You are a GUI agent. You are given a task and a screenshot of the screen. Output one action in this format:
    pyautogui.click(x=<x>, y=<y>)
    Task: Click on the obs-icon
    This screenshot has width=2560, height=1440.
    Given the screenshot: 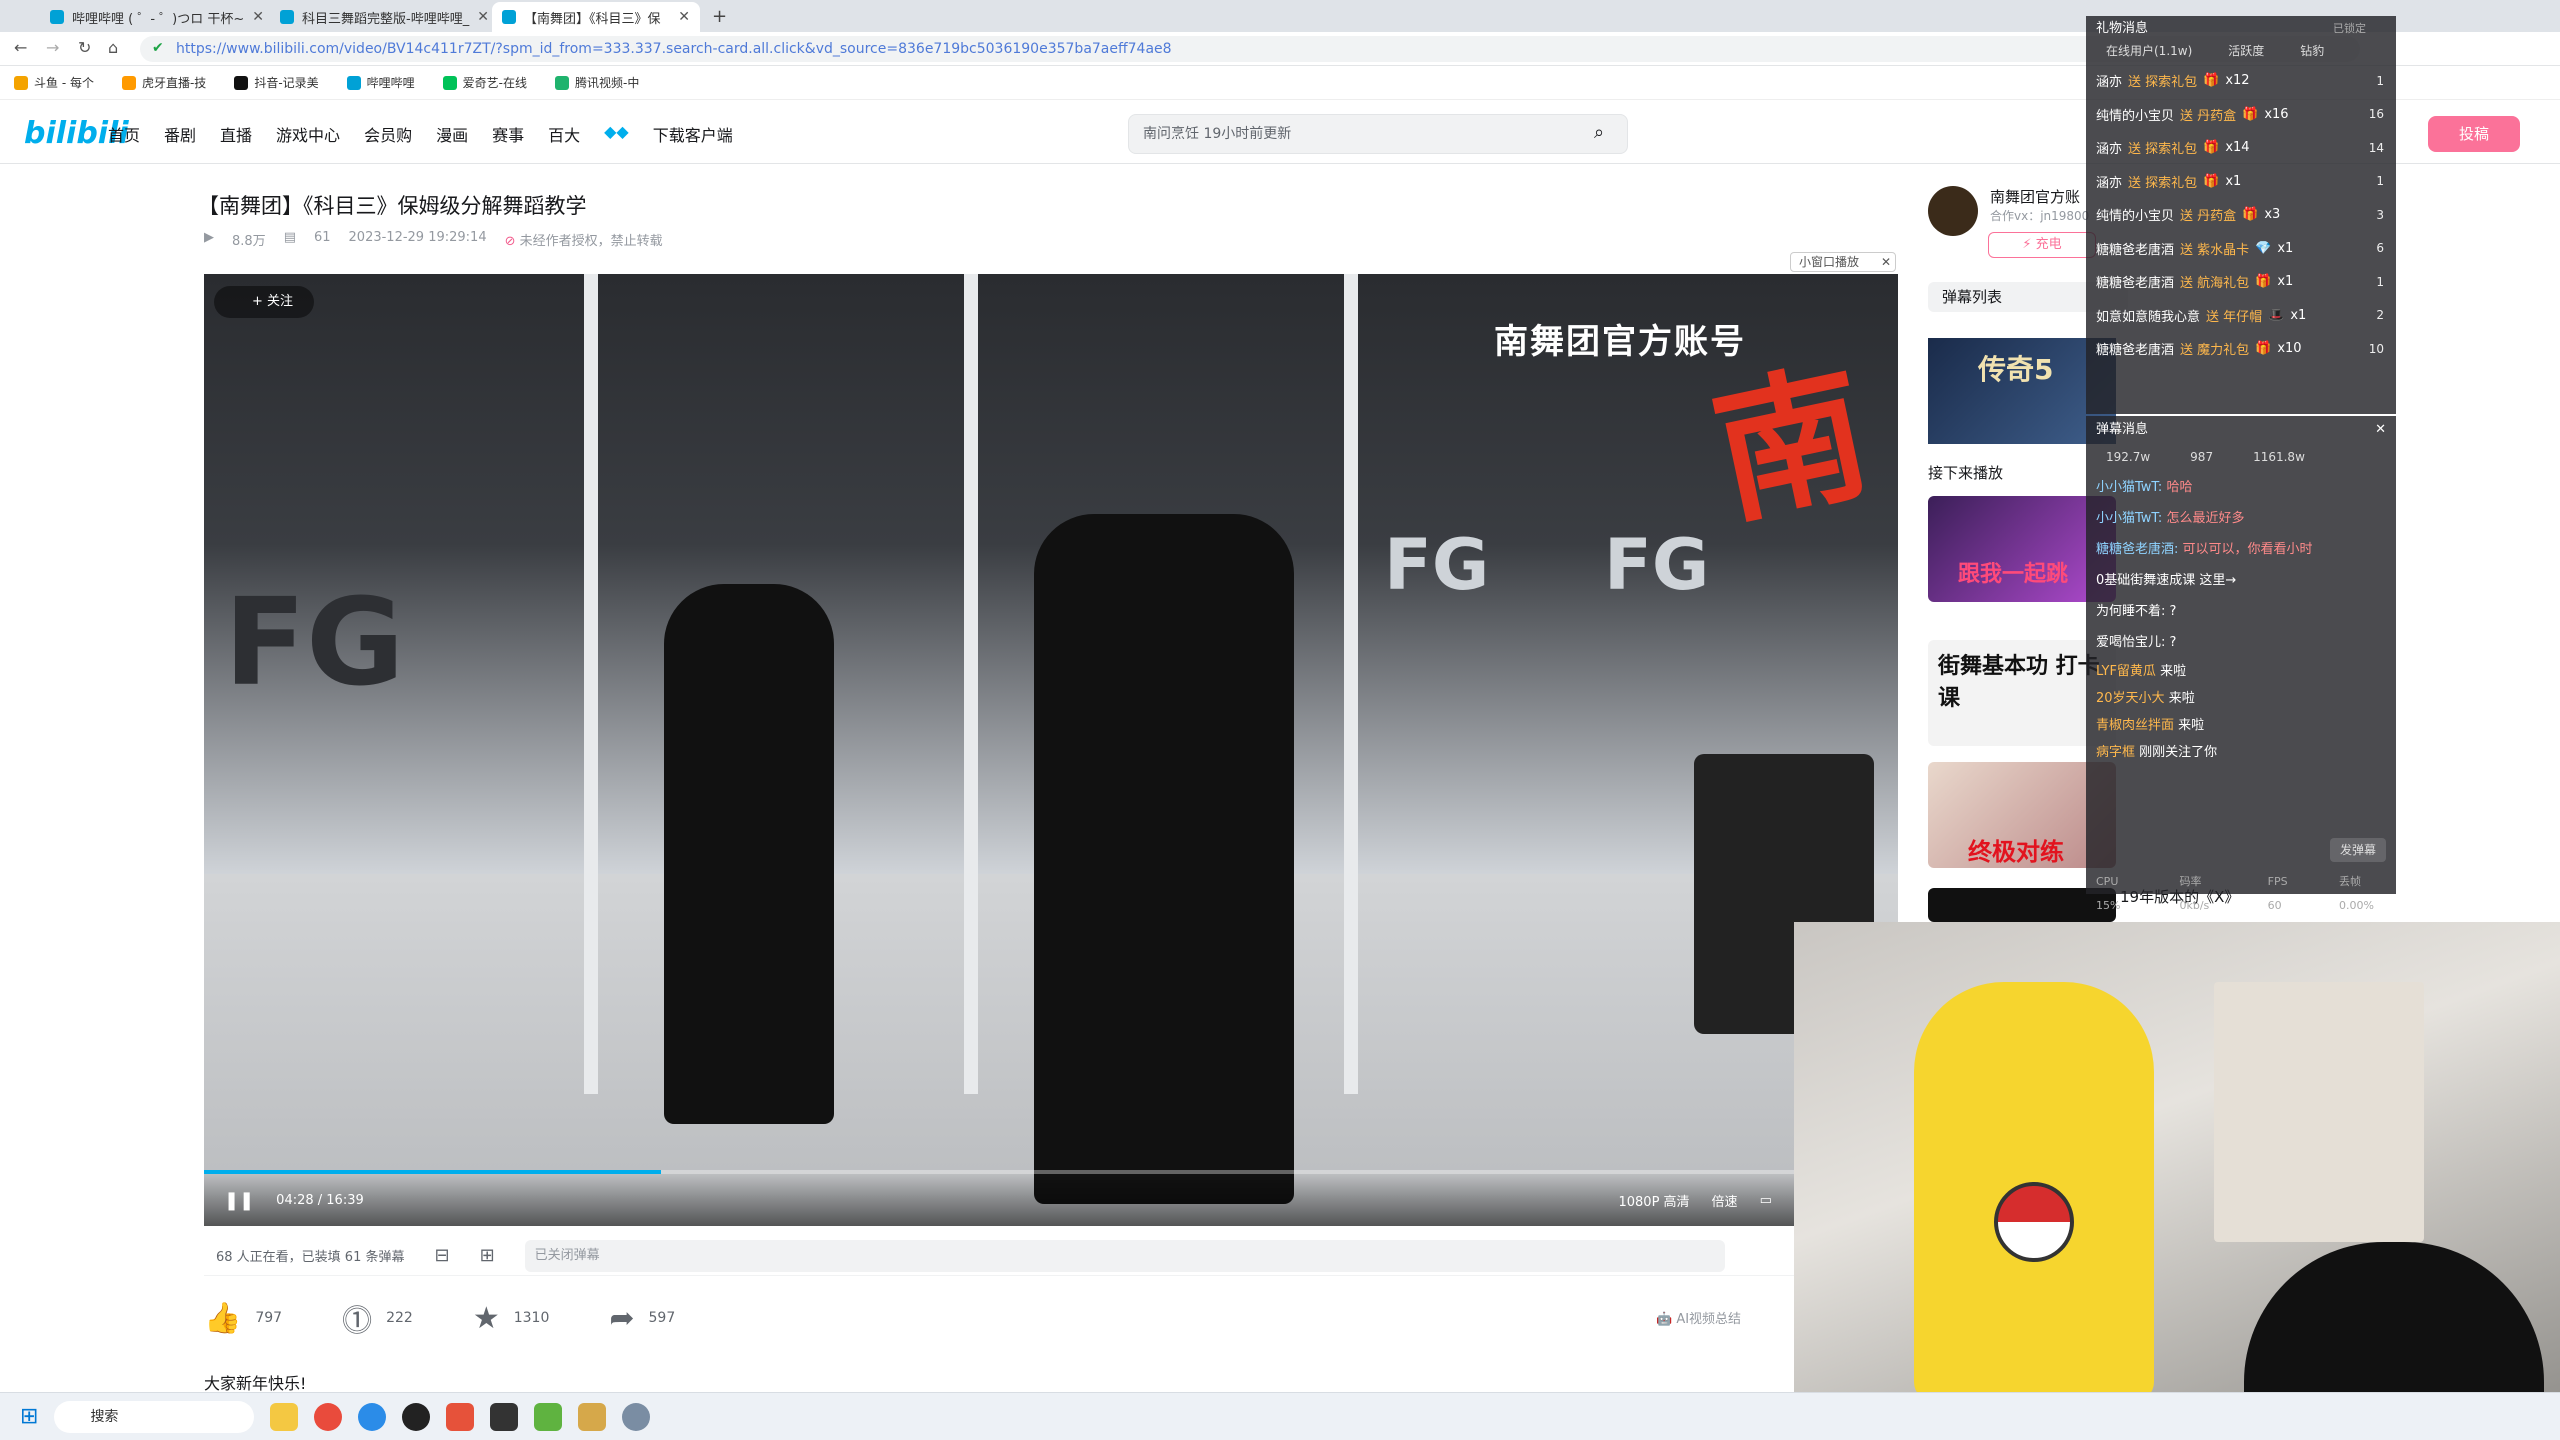 What is the action you would take?
    pyautogui.click(x=504, y=1416)
    